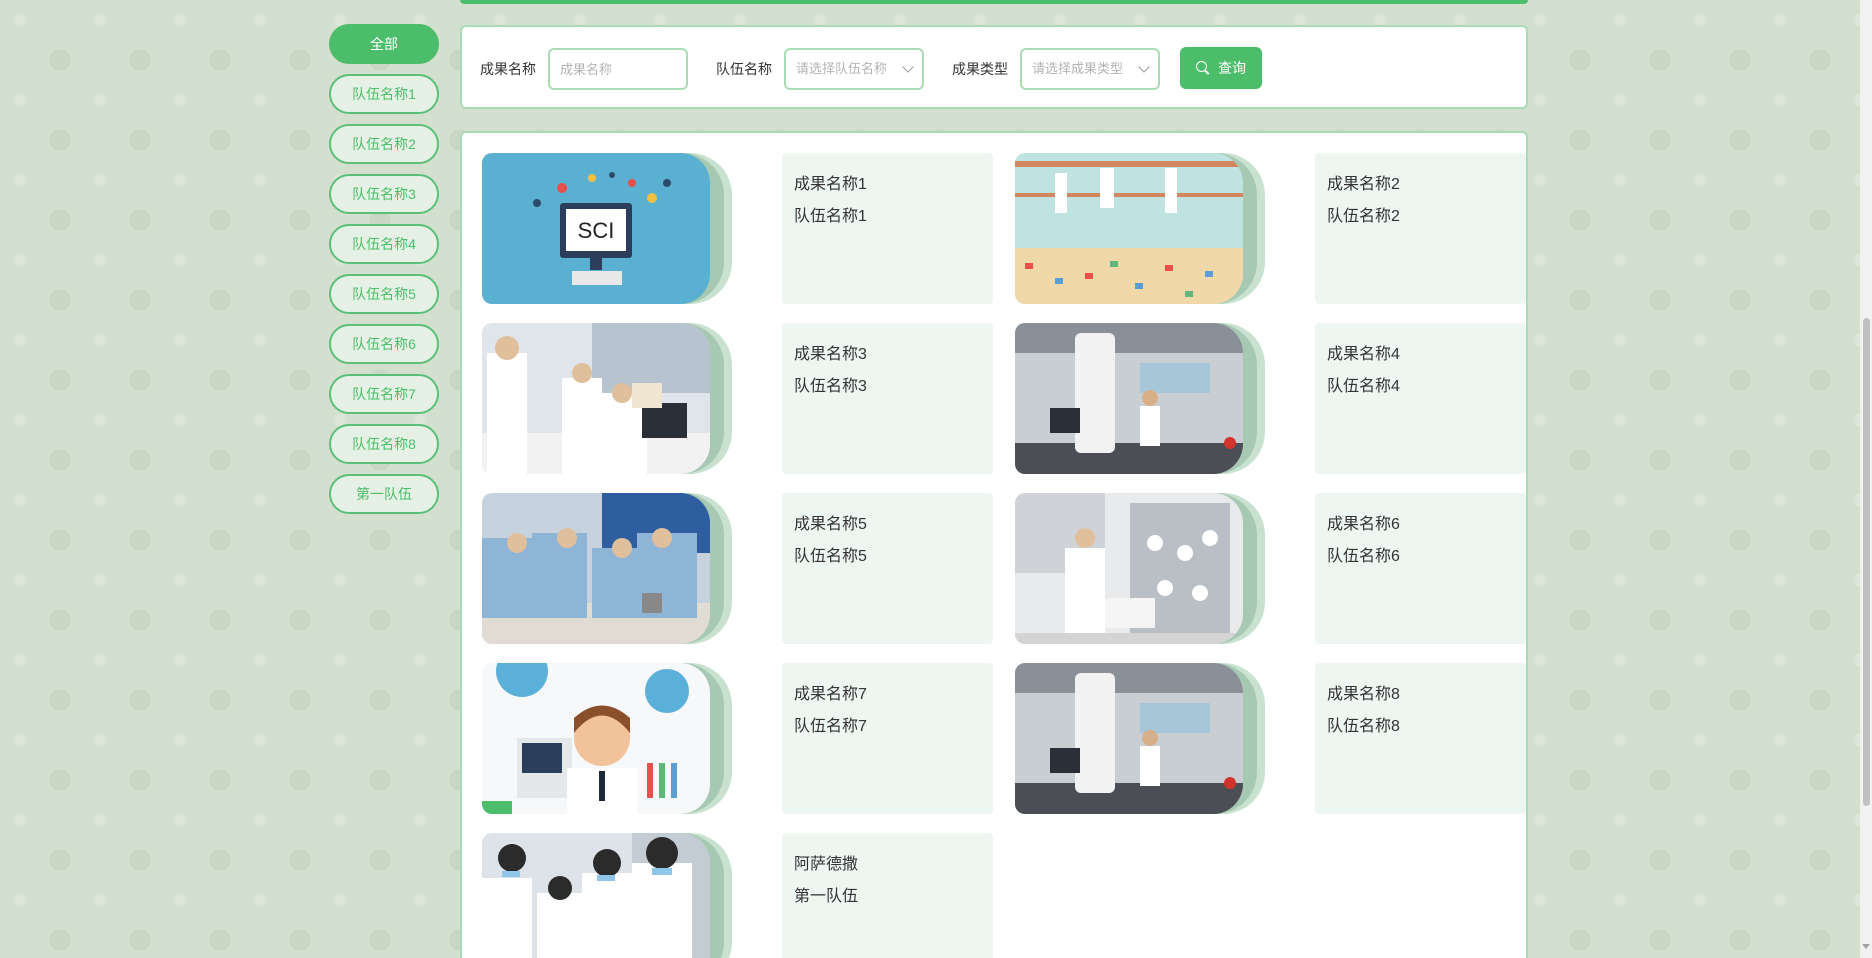  Describe the element at coordinates (737, 568) in the screenshot. I see `result-card: 成果名称5 队伍名称5` at that location.